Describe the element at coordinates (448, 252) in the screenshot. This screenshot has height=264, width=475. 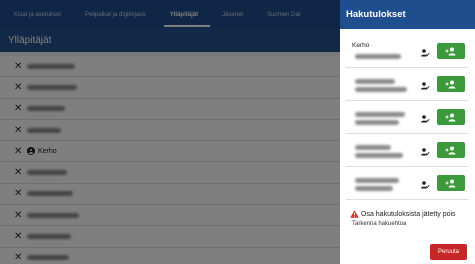
I see `cancel-button: Peruuta` at that location.